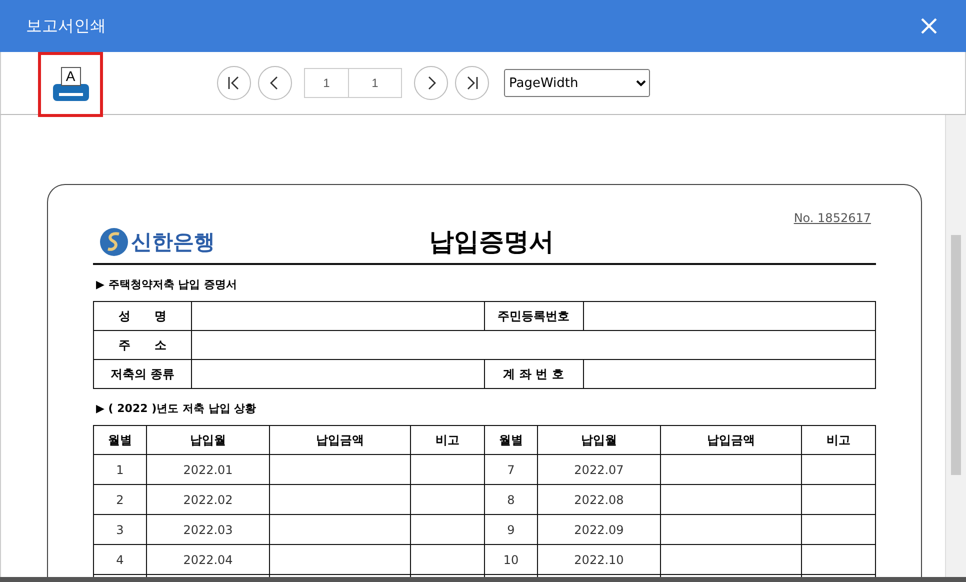  Describe the element at coordinates (831, 218) in the screenshot. I see `certificate-number: No. 1852617` at that location.